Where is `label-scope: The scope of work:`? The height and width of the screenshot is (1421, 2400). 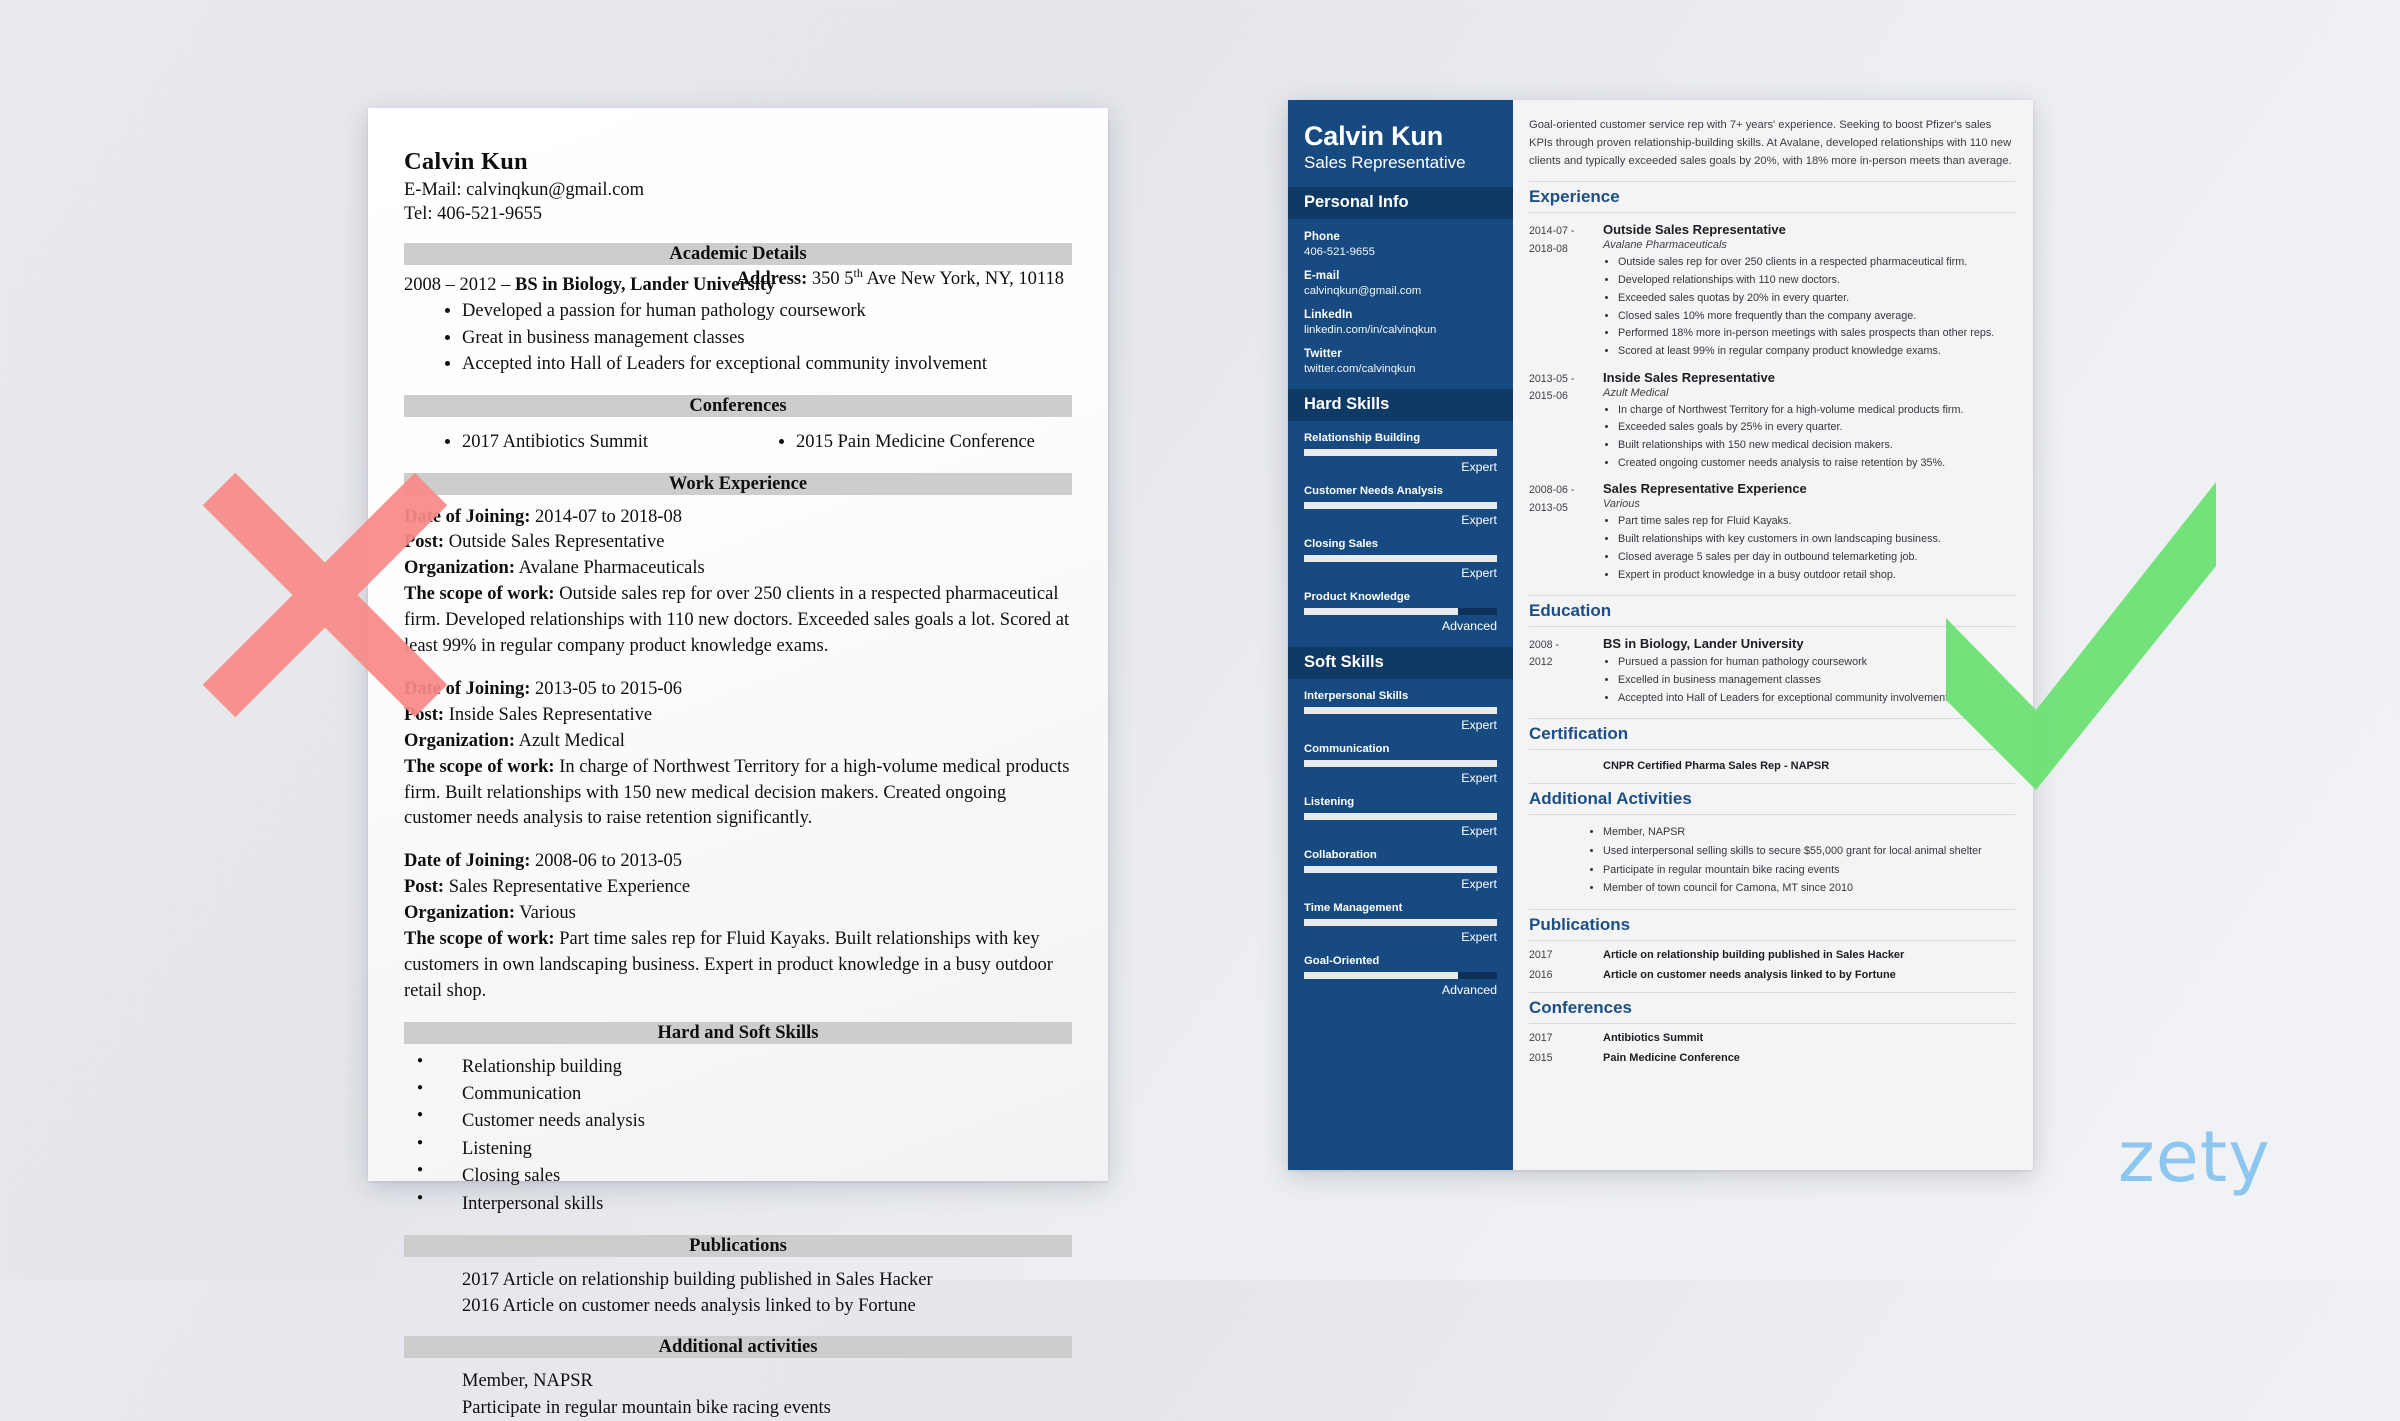 label-scope: The scope of work: is located at coordinates (479, 938).